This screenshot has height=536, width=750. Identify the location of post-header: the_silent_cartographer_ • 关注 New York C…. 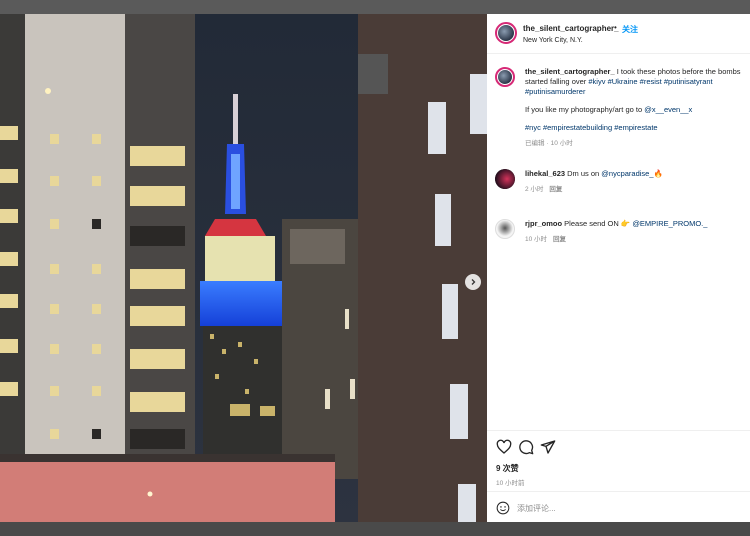
(618, 34).